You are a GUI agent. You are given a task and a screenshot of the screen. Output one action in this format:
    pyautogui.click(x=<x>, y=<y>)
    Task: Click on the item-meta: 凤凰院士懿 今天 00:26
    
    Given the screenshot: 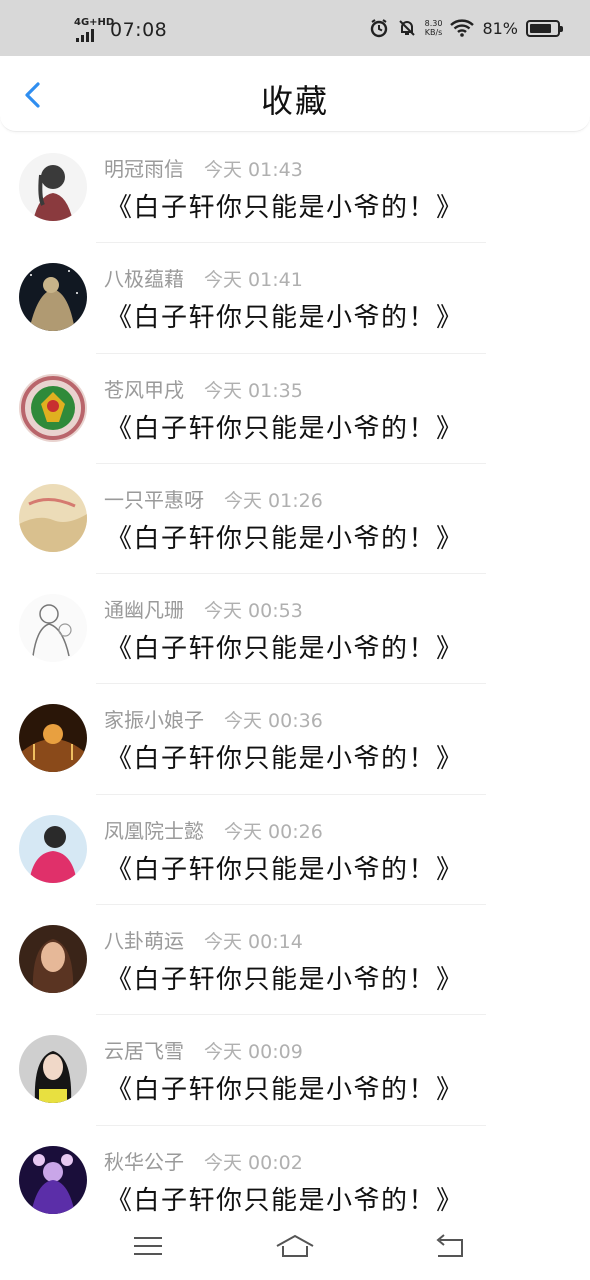 What is the action you would take?
    pyautogui.click(x=213, y=829)
    